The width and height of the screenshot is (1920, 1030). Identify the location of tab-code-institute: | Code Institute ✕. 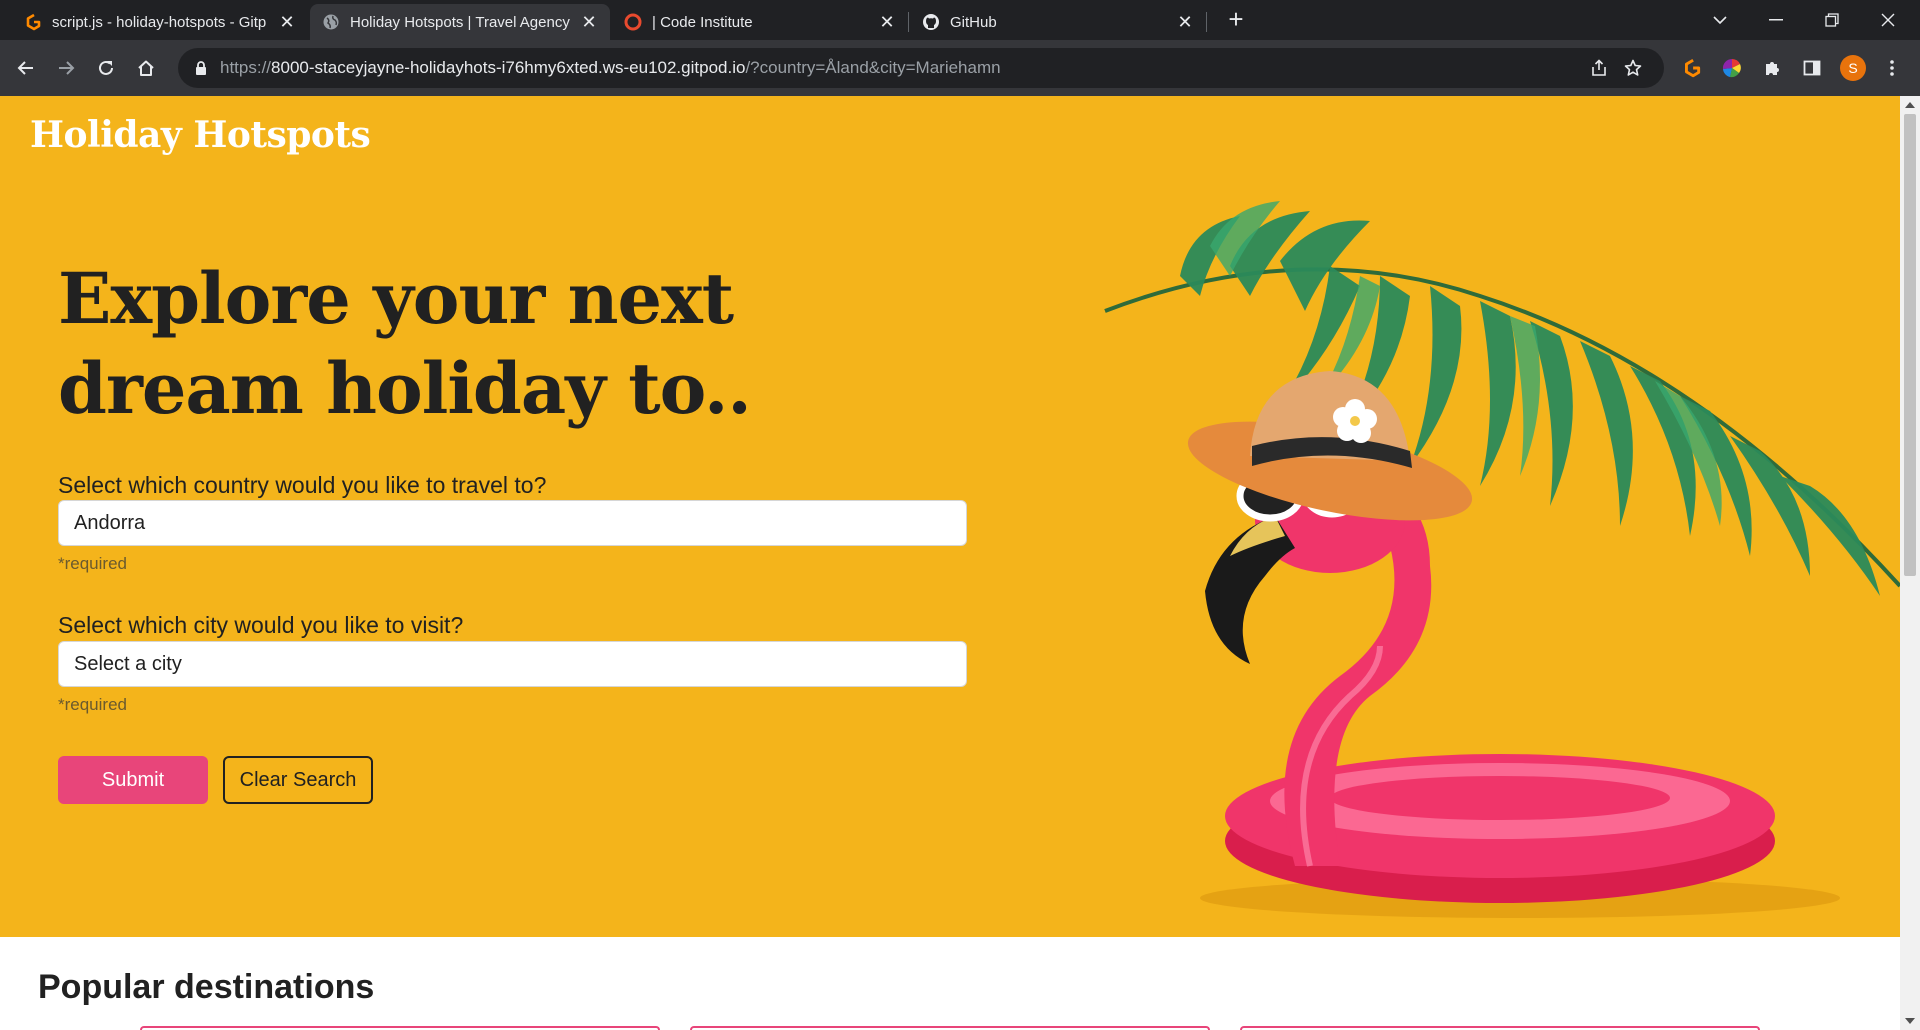
(760, 22).